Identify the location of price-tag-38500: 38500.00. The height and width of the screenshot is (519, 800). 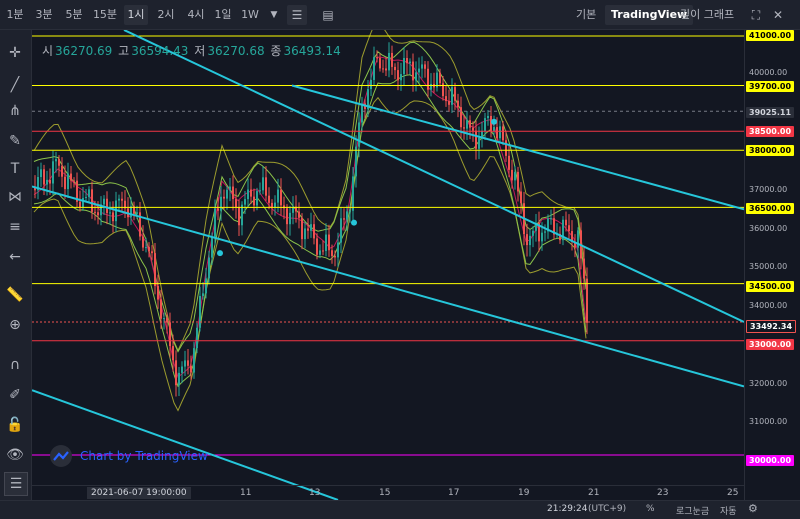
(770, 131).